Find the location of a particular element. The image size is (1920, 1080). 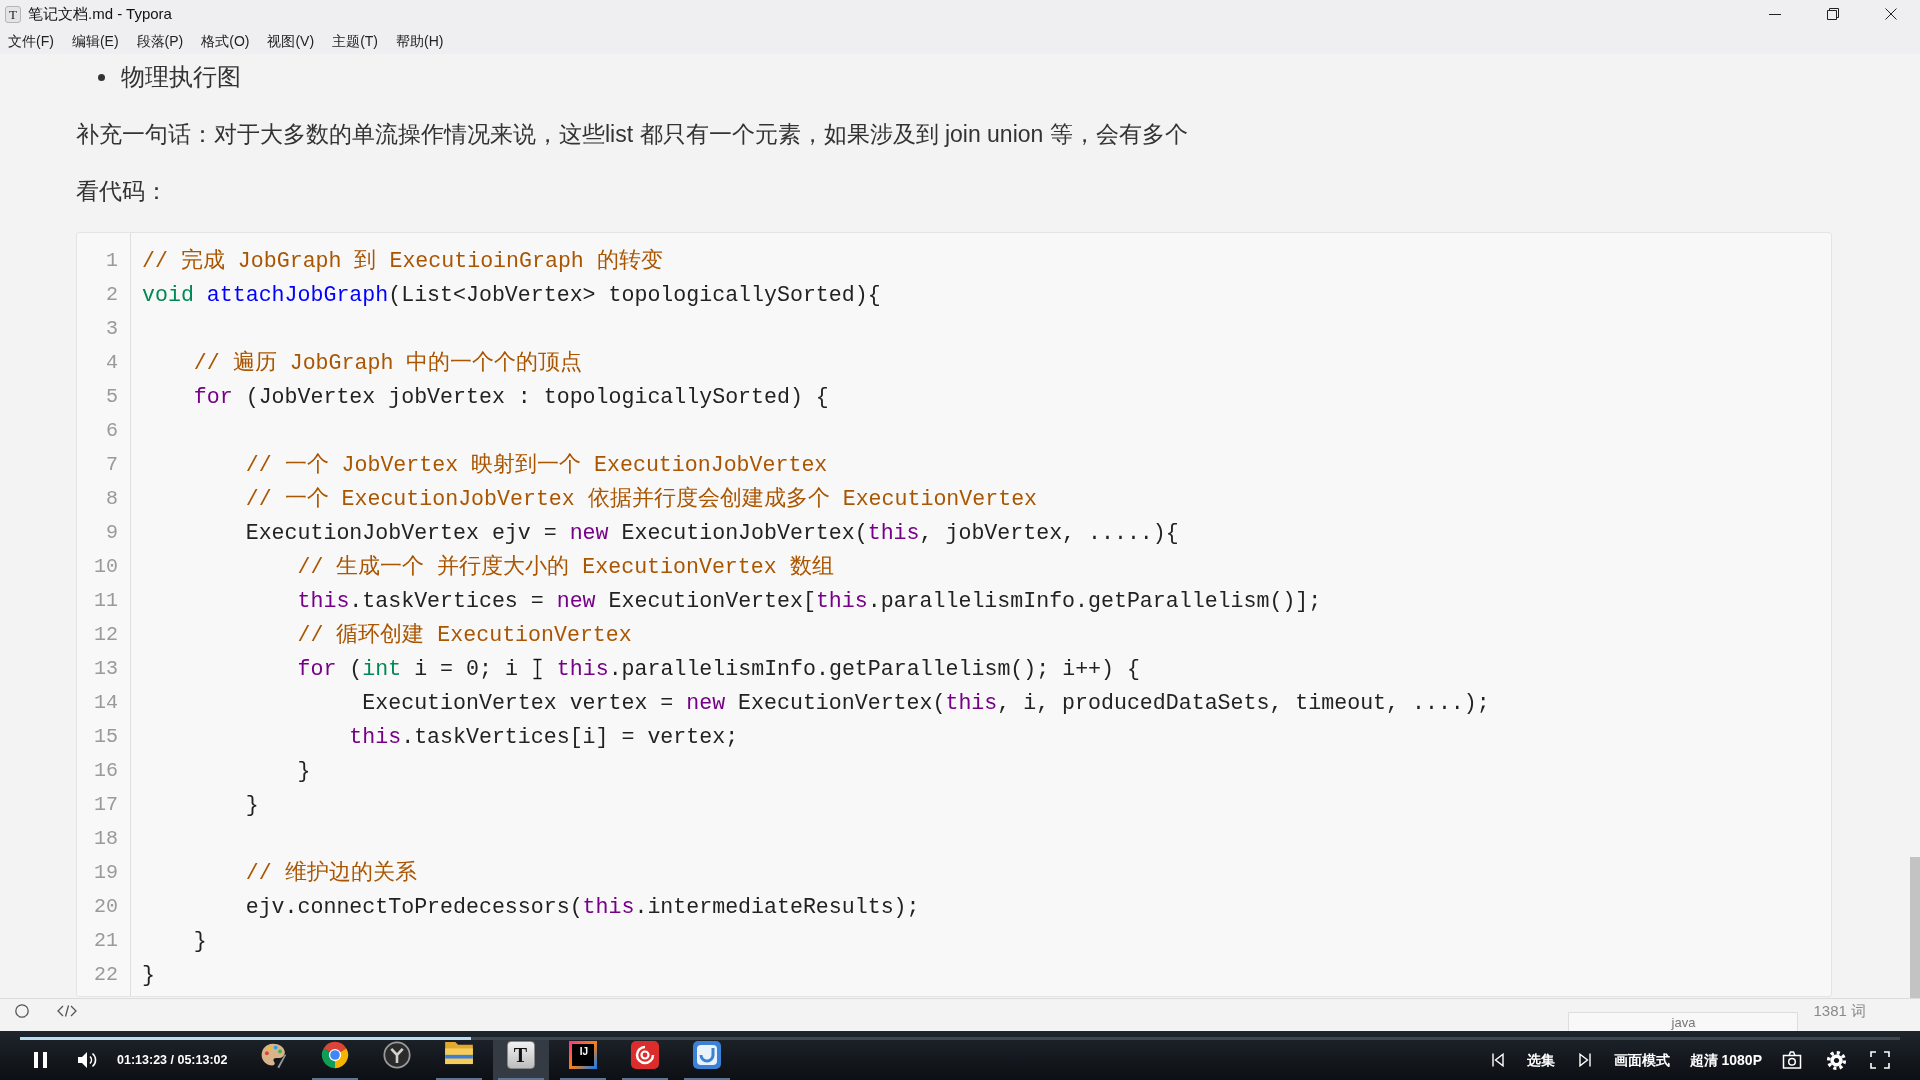

restore-icon is located at coordinates (1833, 14).